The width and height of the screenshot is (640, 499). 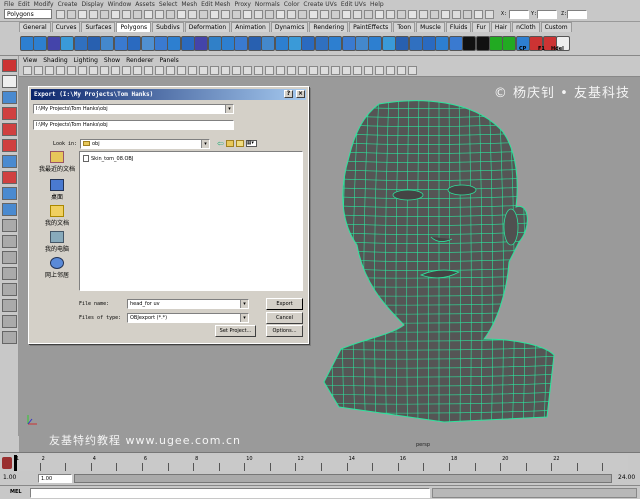 What do you see at coordinates (98, 27) in the screenshot?
I see `shelf-tab-surfaces: Surfaces` at bounding box center [98, 27].